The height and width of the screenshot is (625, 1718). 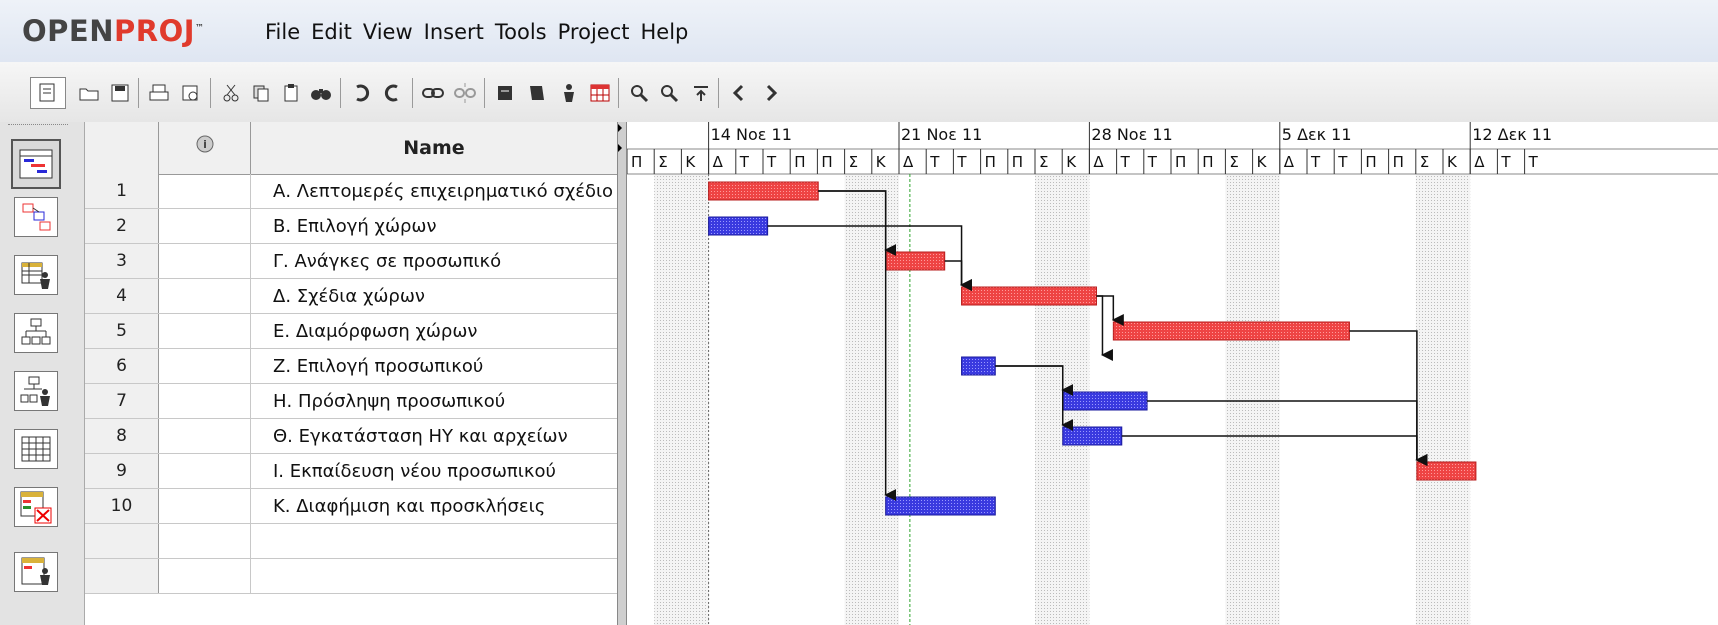 I want to click on print-preview-icon, so click(x=191, y=93).